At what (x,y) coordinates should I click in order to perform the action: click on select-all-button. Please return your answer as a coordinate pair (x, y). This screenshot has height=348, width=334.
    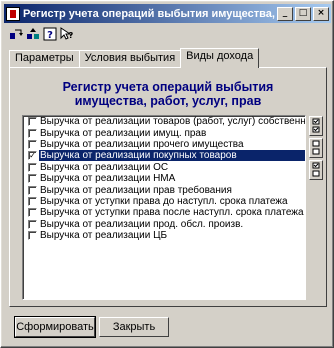
    Looking at the image, I should click on (316, 126).